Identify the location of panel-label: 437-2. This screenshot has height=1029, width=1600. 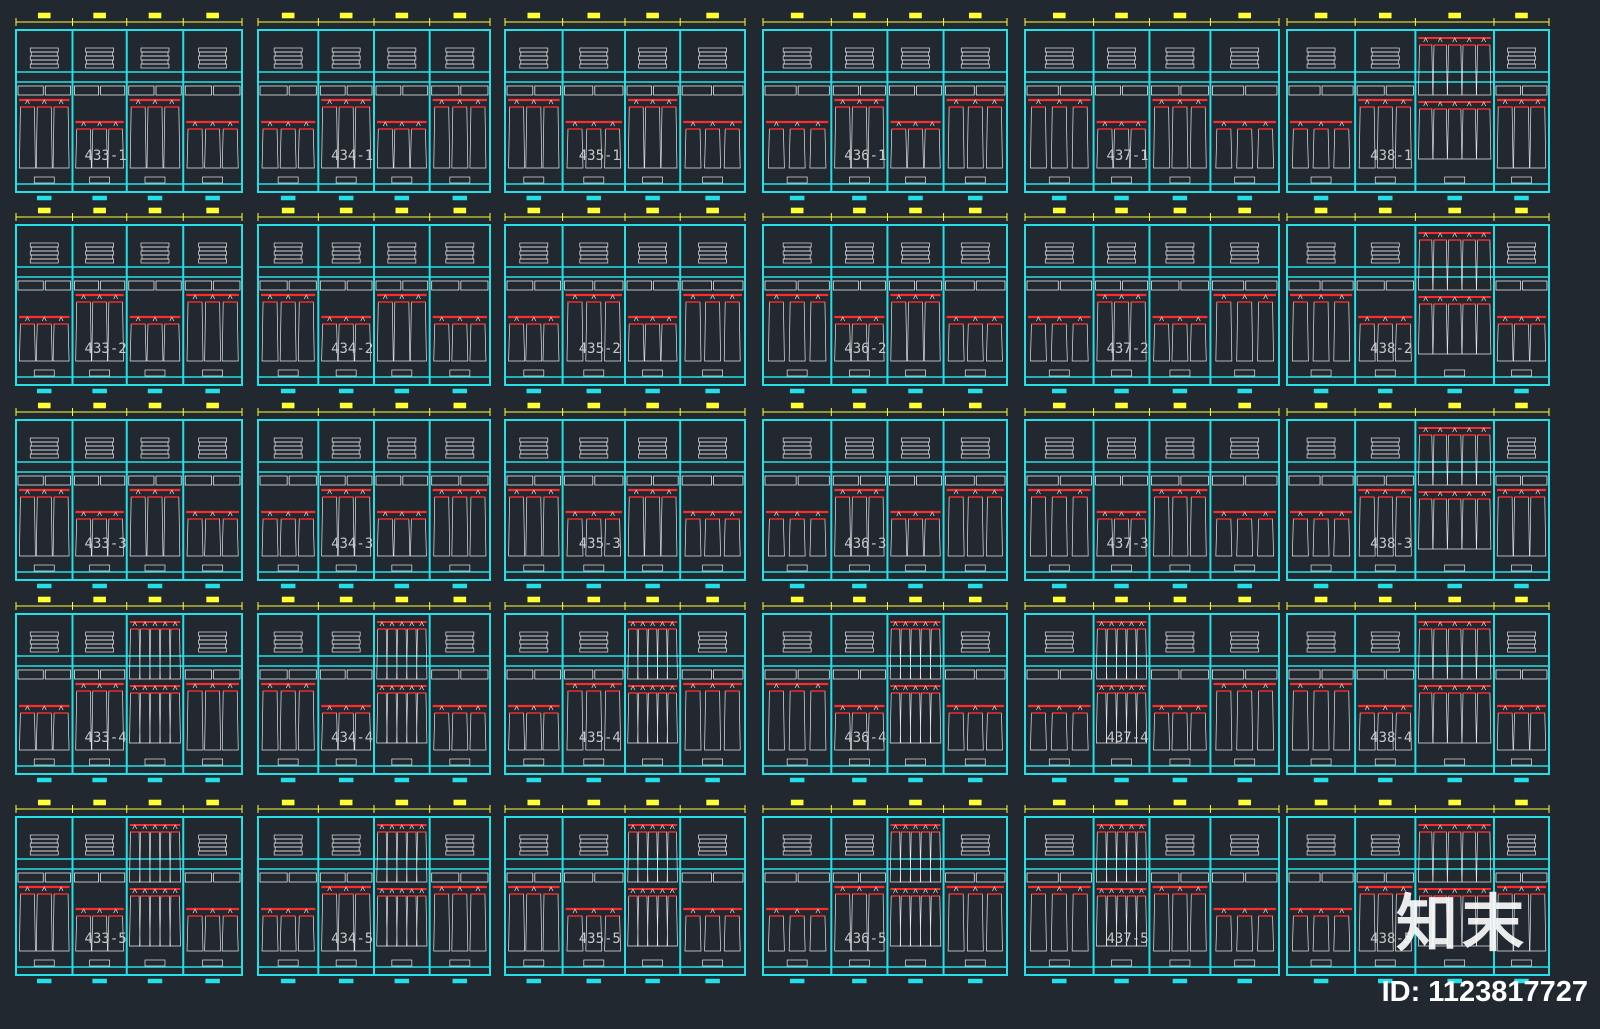
(1127, 349).